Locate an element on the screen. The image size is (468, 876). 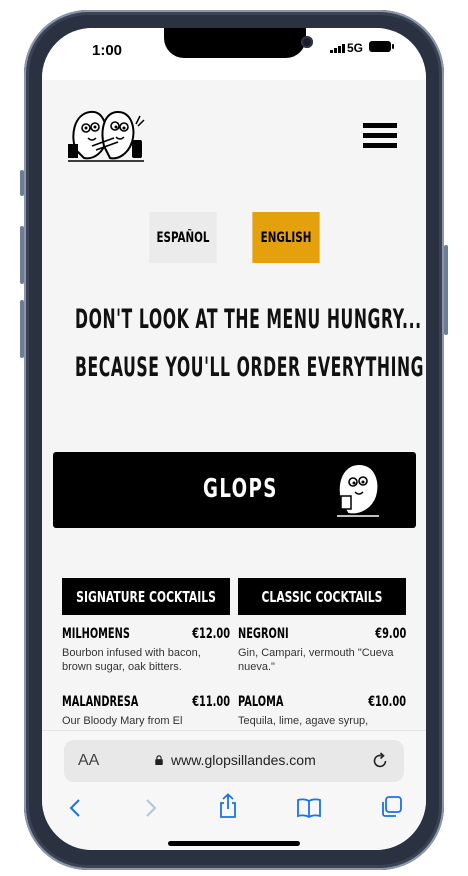
menu-item: MALANDRESA €11.00 Our Bloody Mary from El is located at coordinates (146, 710).